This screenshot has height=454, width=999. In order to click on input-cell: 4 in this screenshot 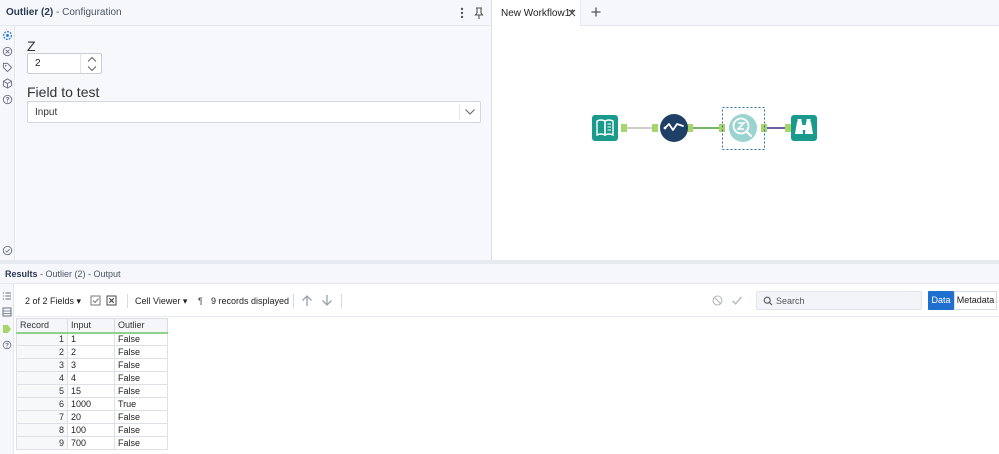, I will do `click(91, 378)`.